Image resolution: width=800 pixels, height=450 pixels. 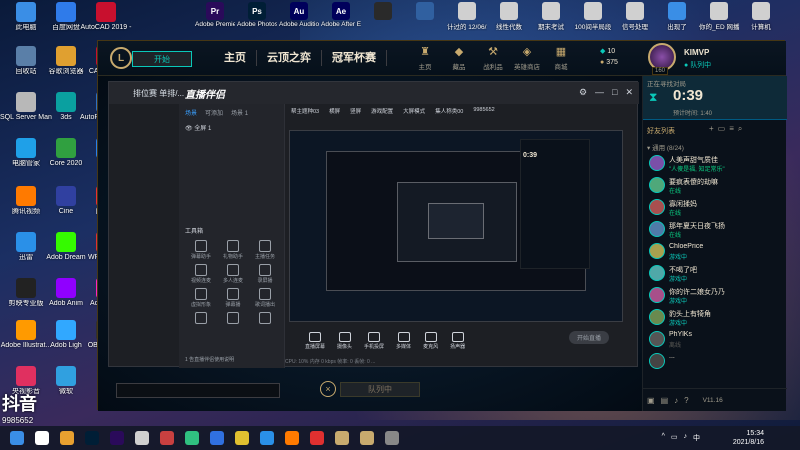 I want to click on tab-scenes: 场景, so click(x=191, y=112).